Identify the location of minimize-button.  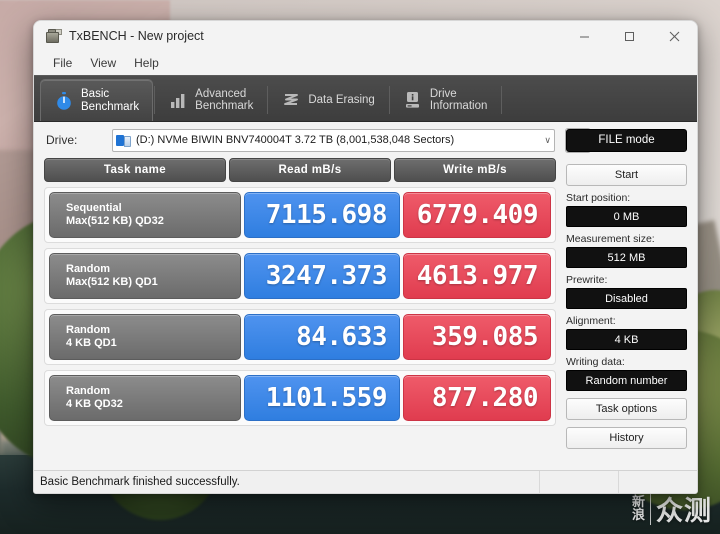
(584, 36).